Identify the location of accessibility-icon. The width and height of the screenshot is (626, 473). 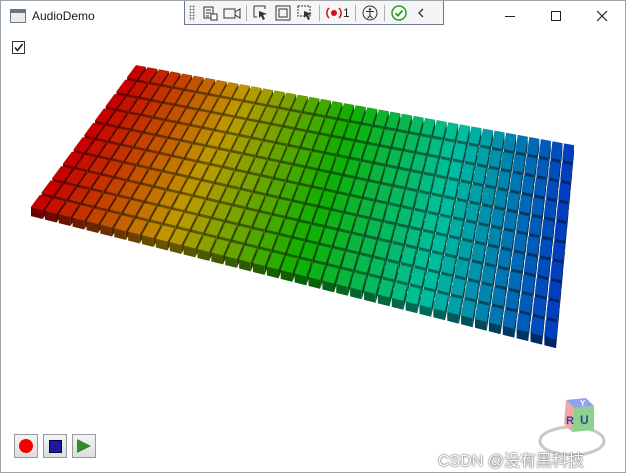
(370, 13).